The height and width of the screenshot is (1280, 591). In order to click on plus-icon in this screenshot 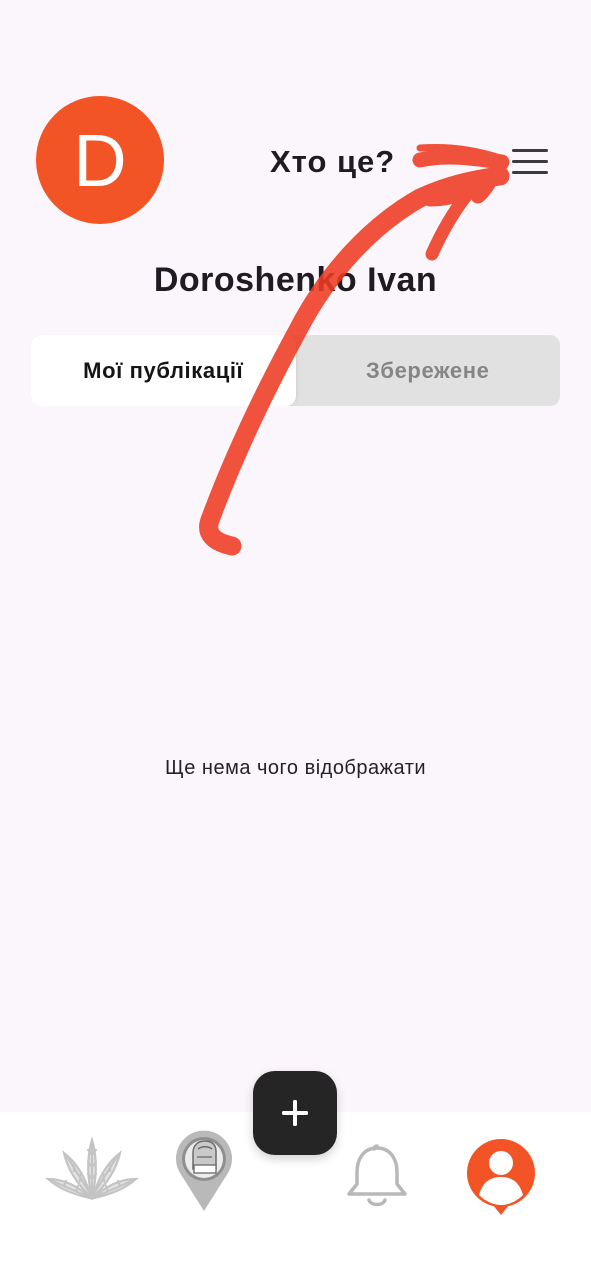, I will do `click(295, 1113)`.